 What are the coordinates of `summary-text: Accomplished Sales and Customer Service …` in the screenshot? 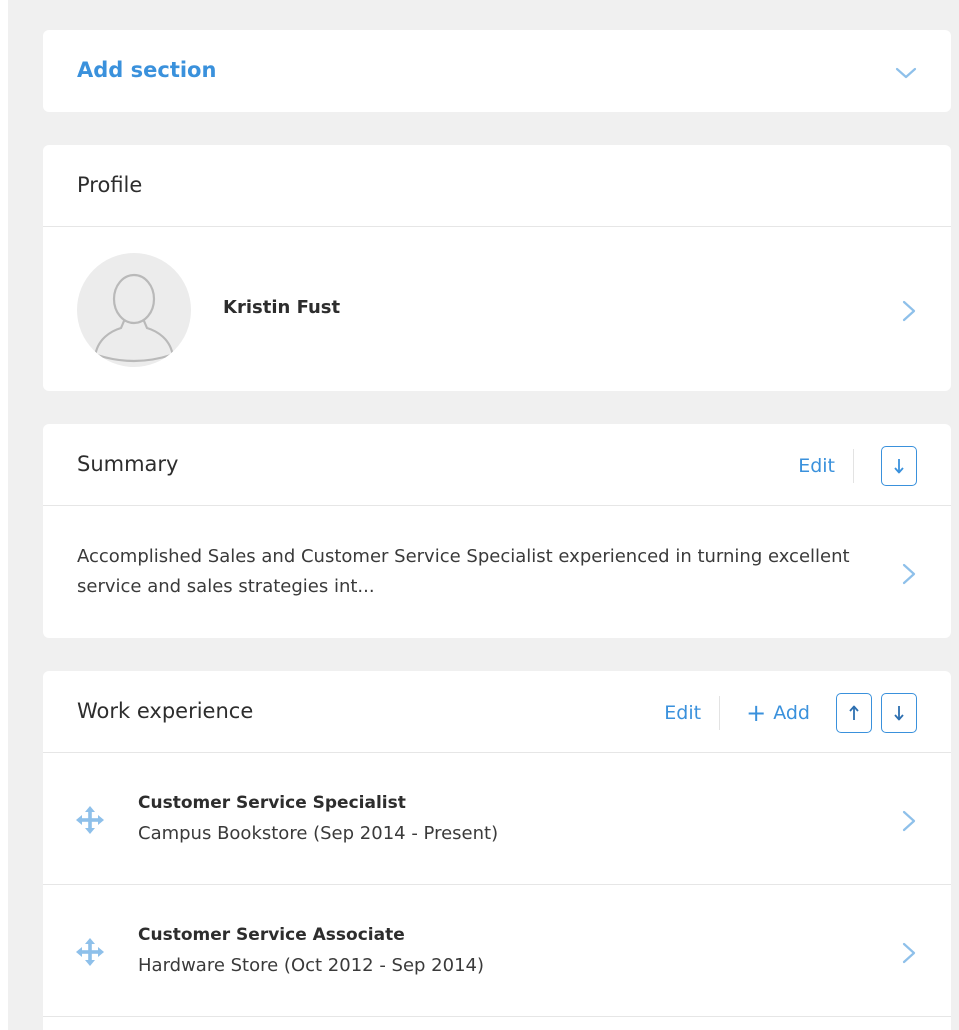 It's located at (472, 572).